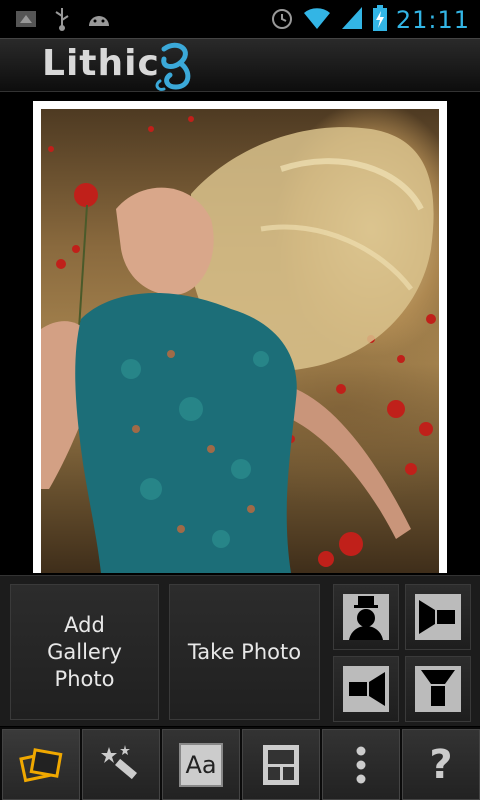 The image size is (480, 800). I want to click on swirl-logo-icon, so click(175, 69).